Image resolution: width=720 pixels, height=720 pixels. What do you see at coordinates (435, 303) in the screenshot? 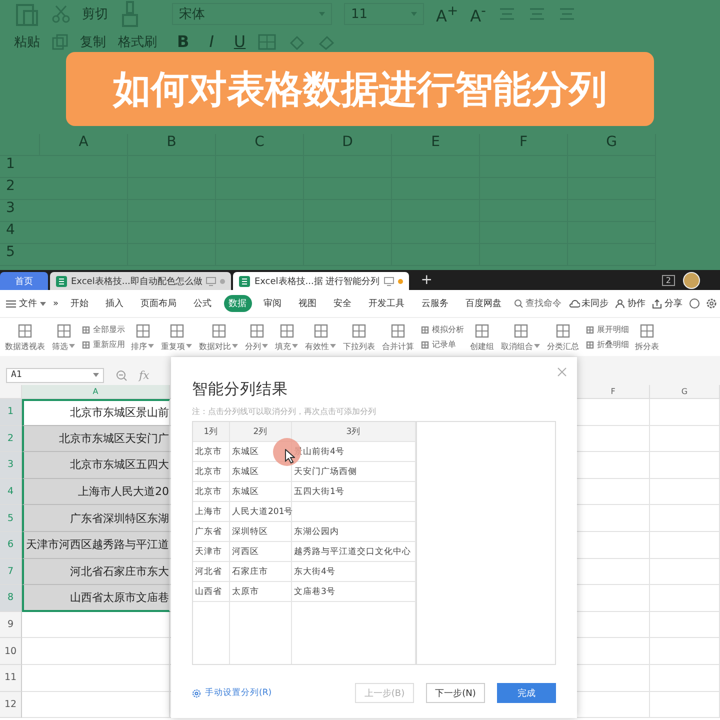
I see `ribbon-tab: 云服务` at bounding box center [435, 303].